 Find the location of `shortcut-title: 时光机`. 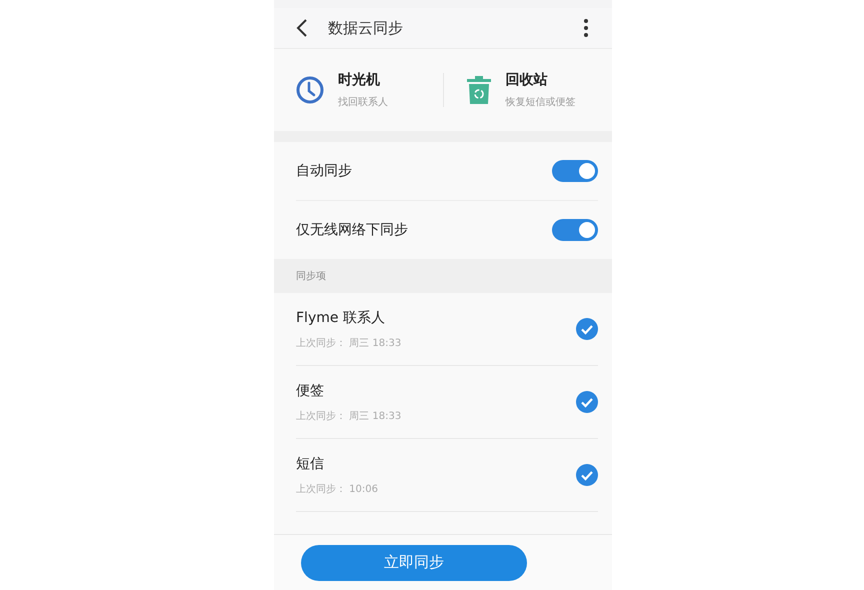

shortcut-title: 时光机 is located at coordinates (363, 80).